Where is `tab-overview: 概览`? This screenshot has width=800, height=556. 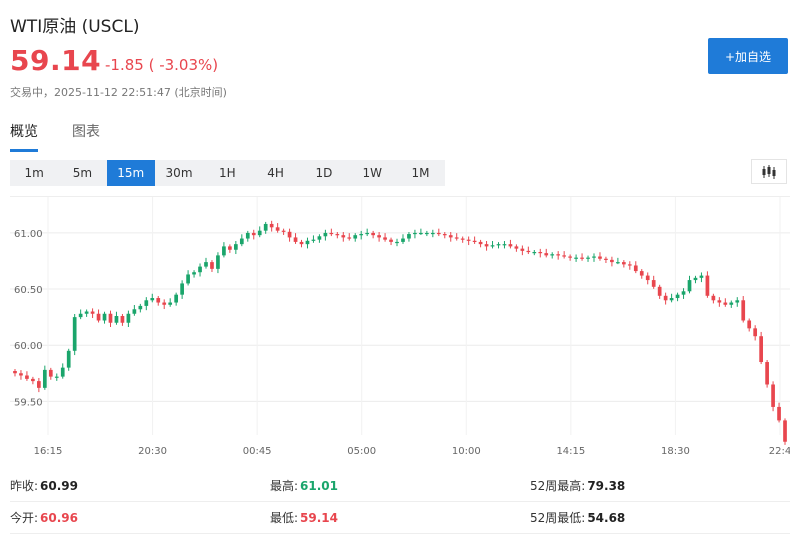 tab-overview: 概览 is located at coordinates (24, 136).